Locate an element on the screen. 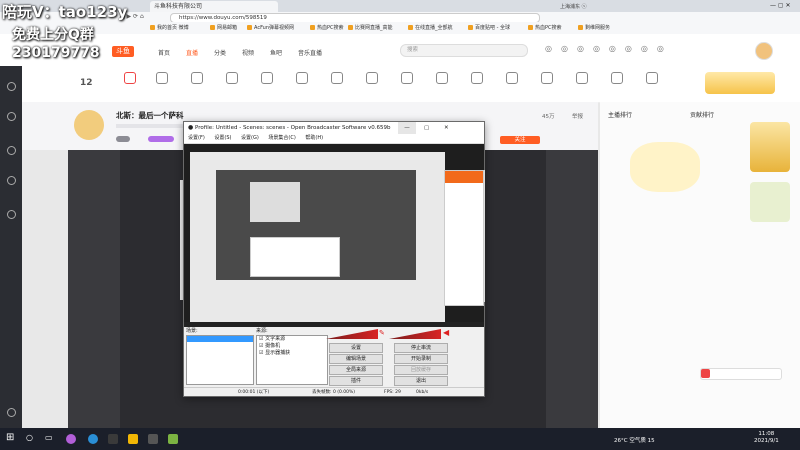  taskbar-clock: 11:08 2021/9/1 is located at coordinates (766, 438).